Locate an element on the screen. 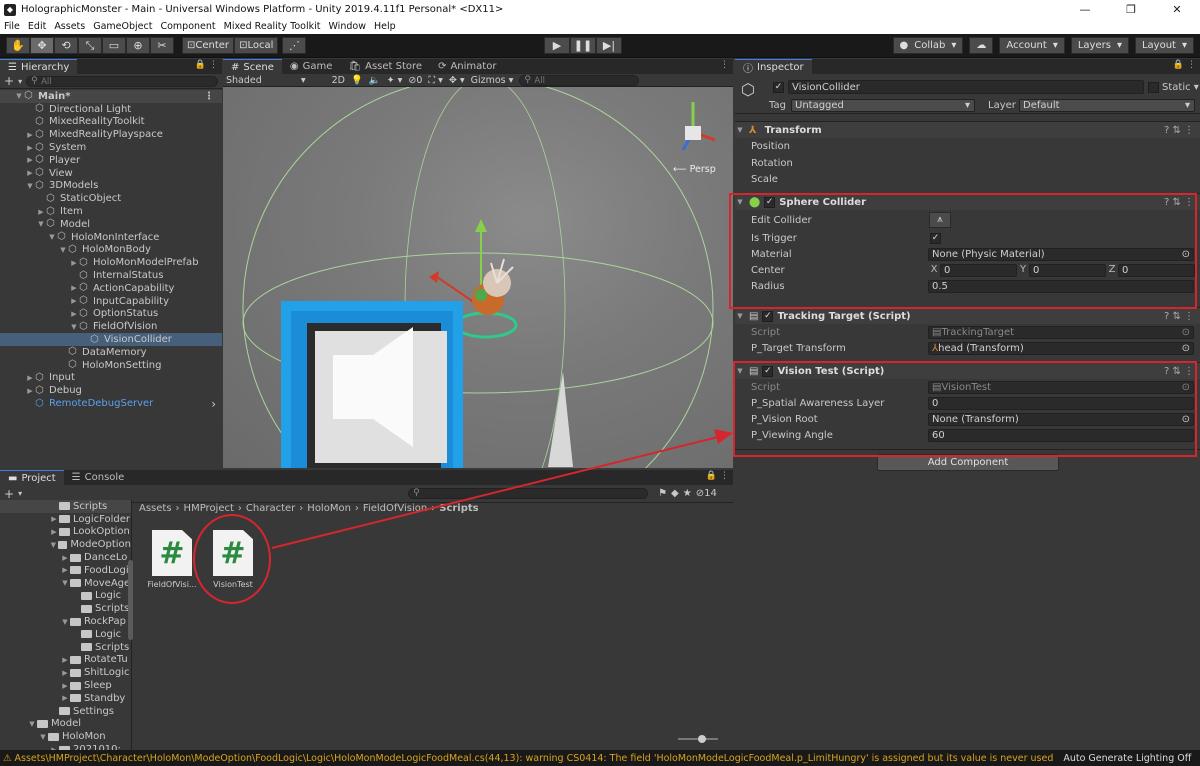  auto-lighting-status: Auto Generate Lighting Off is located at coordinates (1126, 758).